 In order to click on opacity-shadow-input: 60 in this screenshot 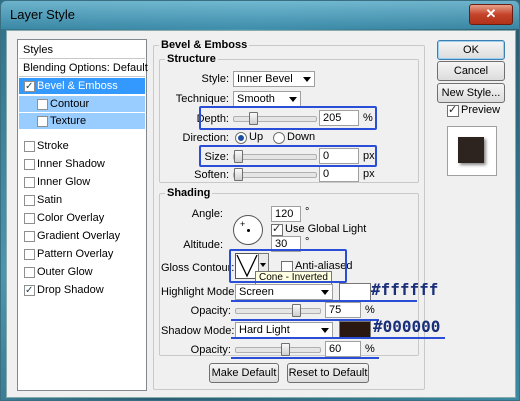, I will do `click(343, 349)`.